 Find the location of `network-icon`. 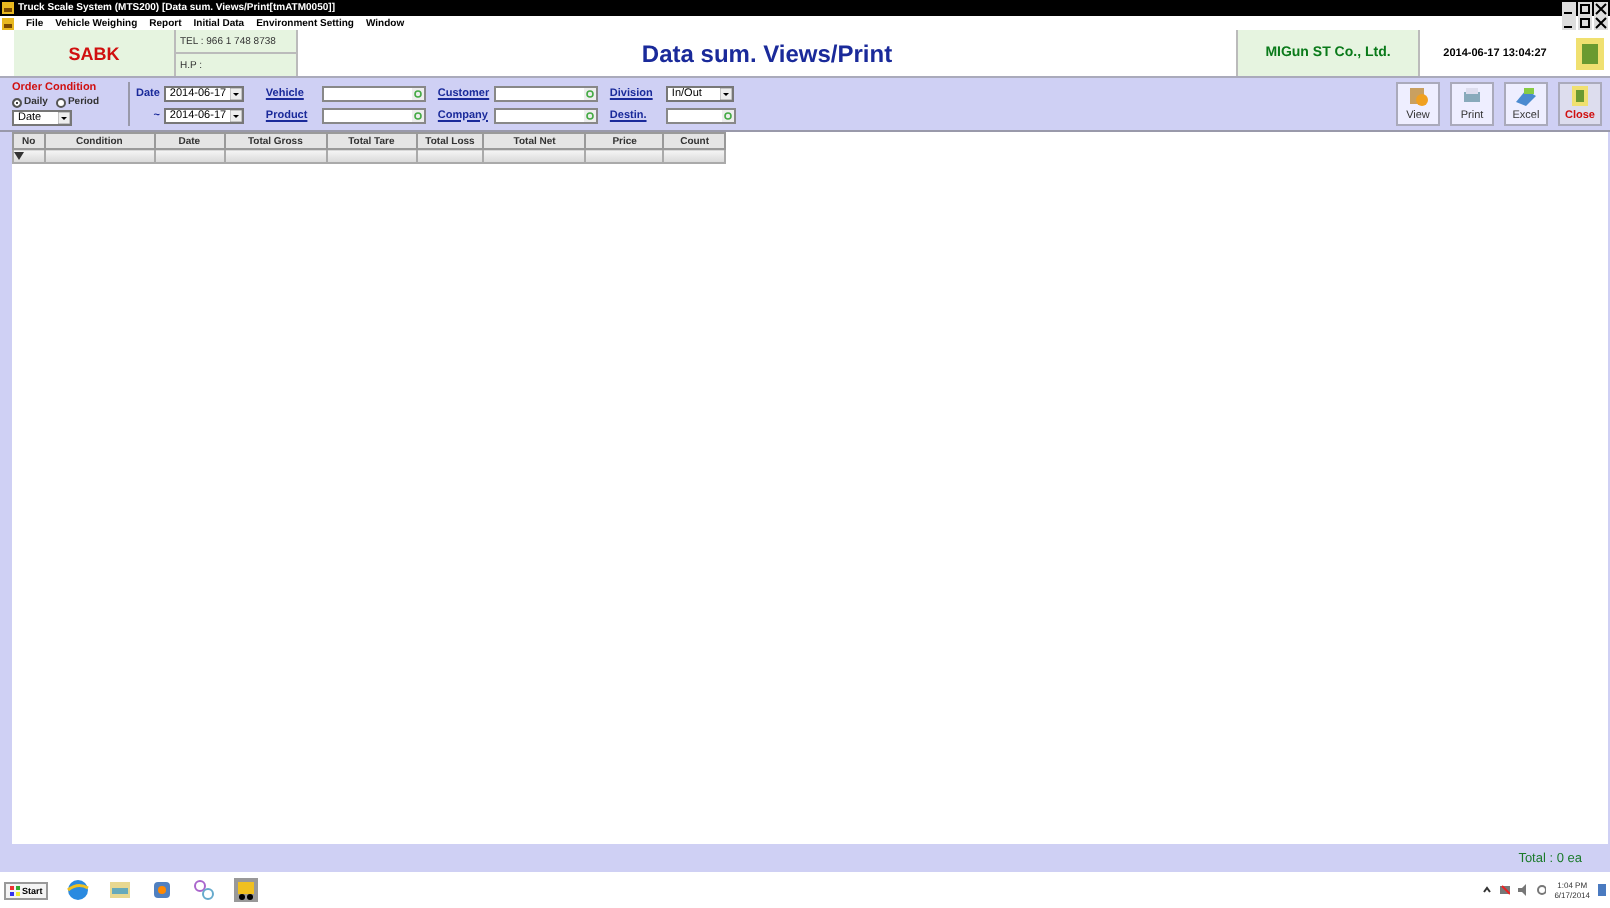

network-icon is located at coordinates (1505, 890).